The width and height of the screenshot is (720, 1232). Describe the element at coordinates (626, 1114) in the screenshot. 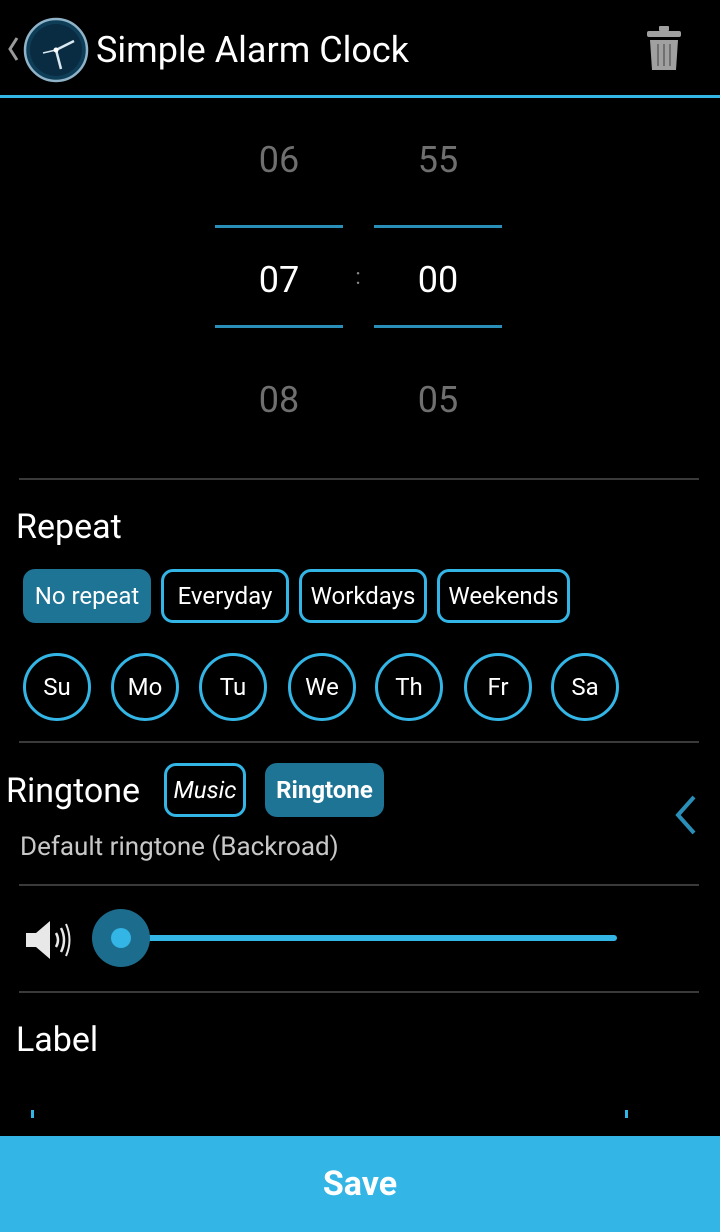

I see `input-edge-right` at that location.